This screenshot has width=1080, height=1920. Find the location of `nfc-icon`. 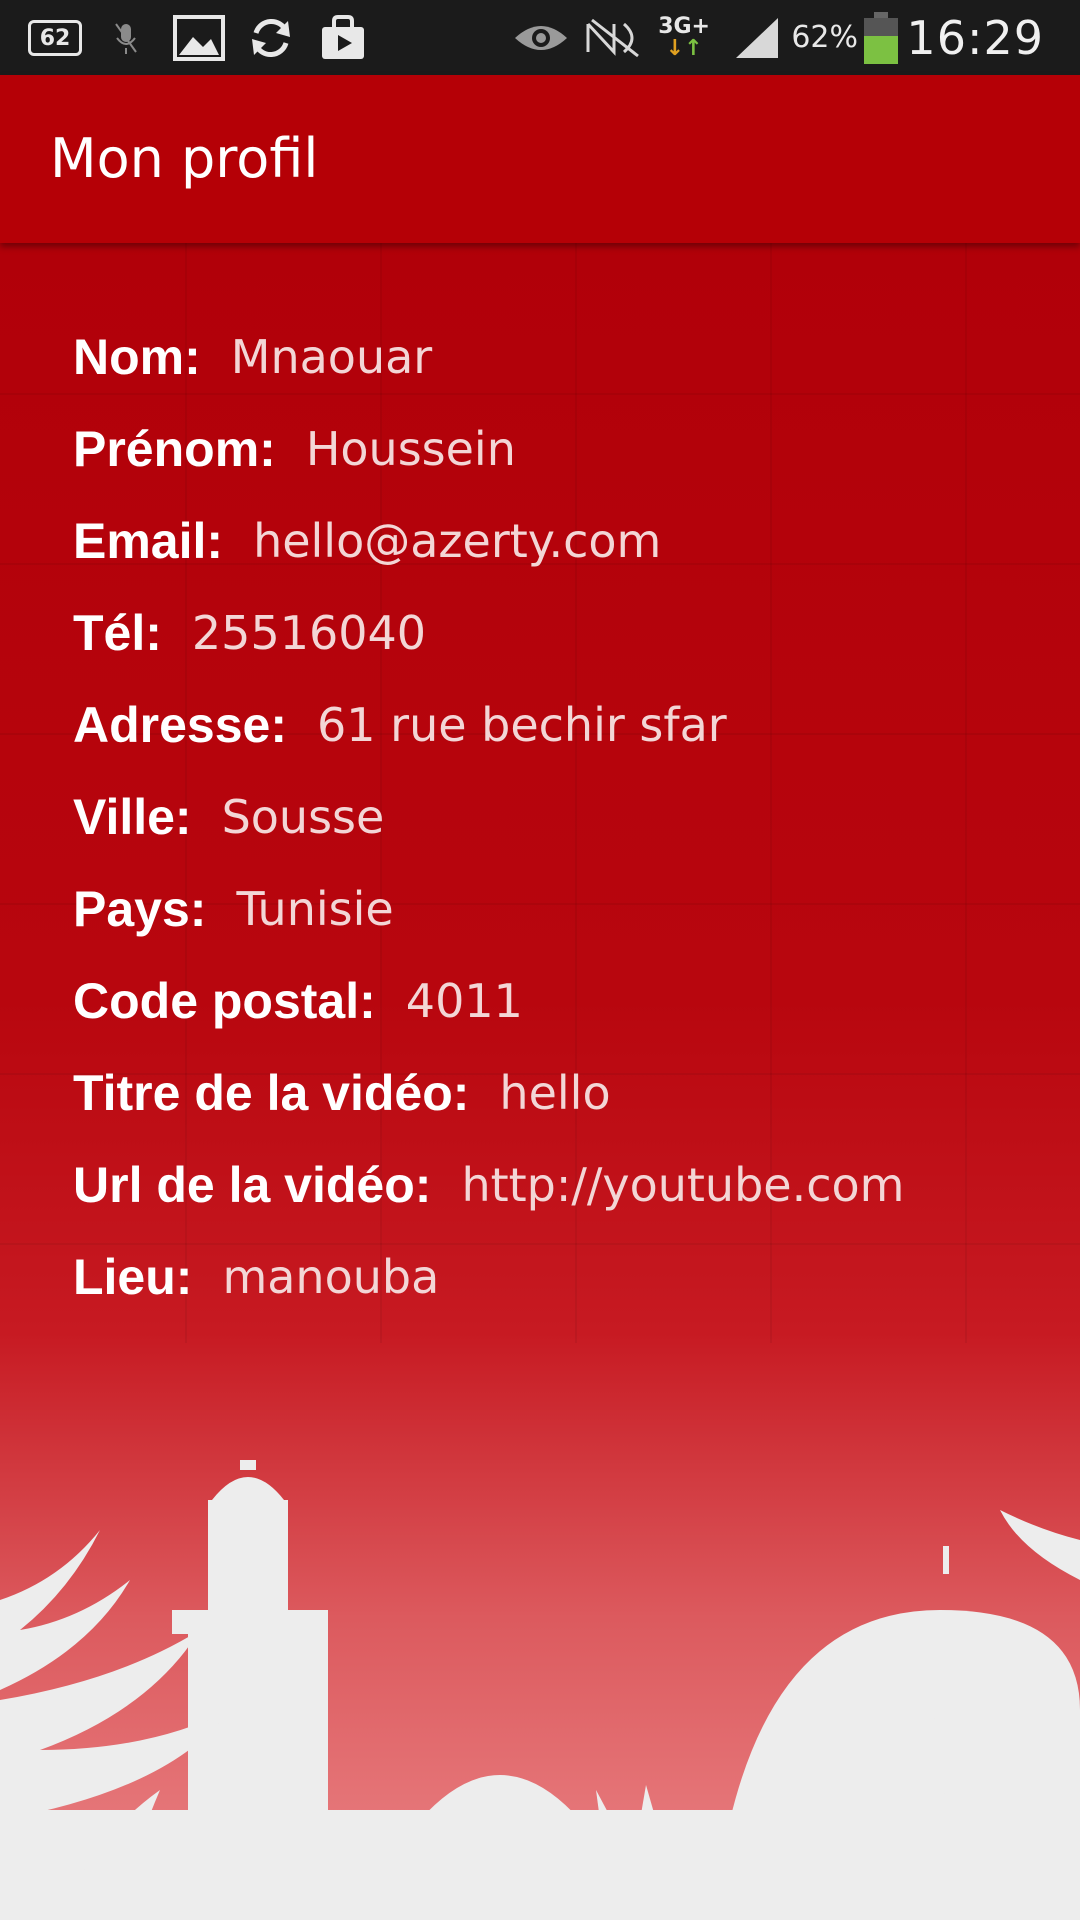

nfc-icon is located at coordinates (614, 37).